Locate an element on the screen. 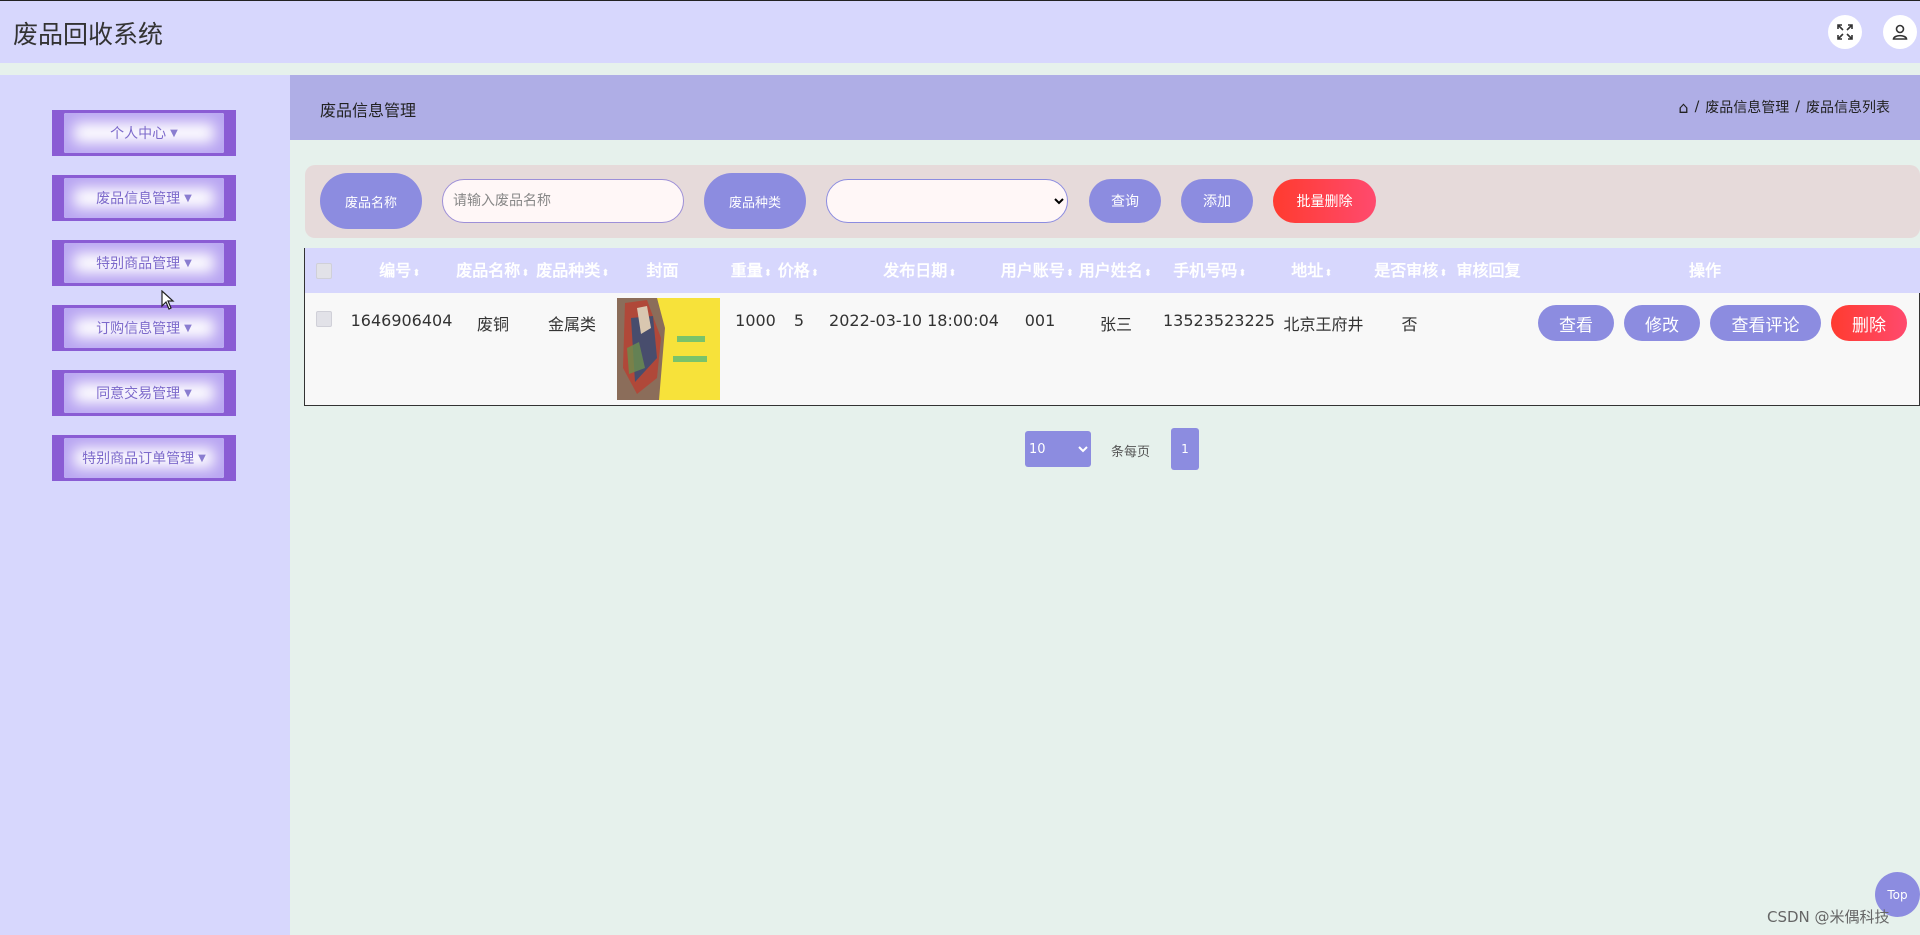  sidebar-item-personal-center: 个人中心 ▼ is located at coordinates (144, 133).